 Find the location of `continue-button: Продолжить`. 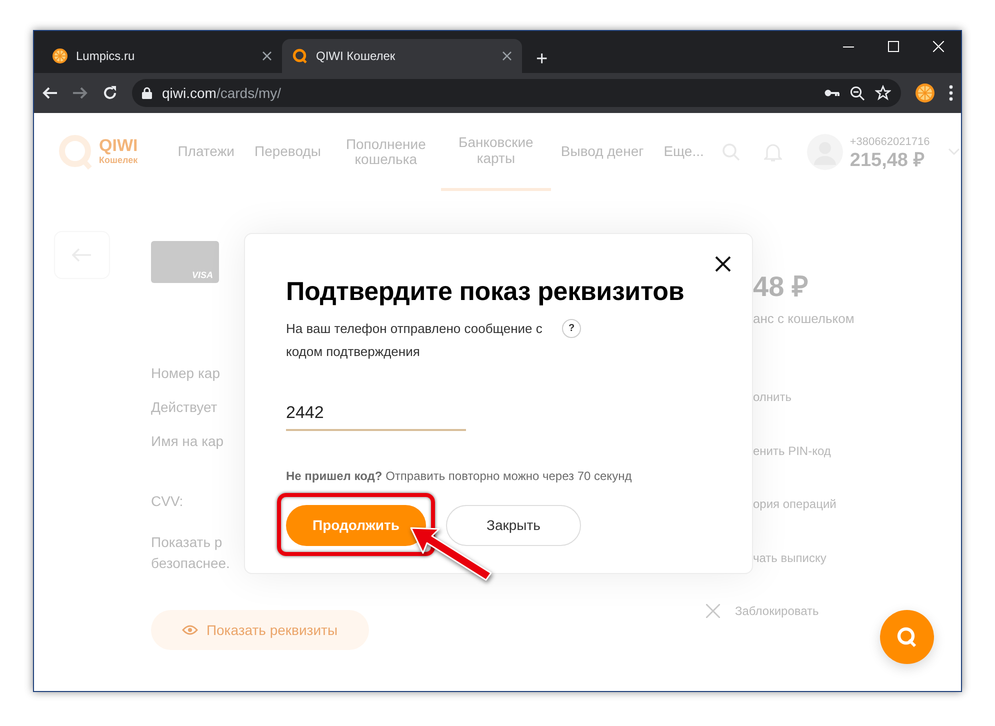

continue-button: Продолжить is located at coordinates (356, 525).